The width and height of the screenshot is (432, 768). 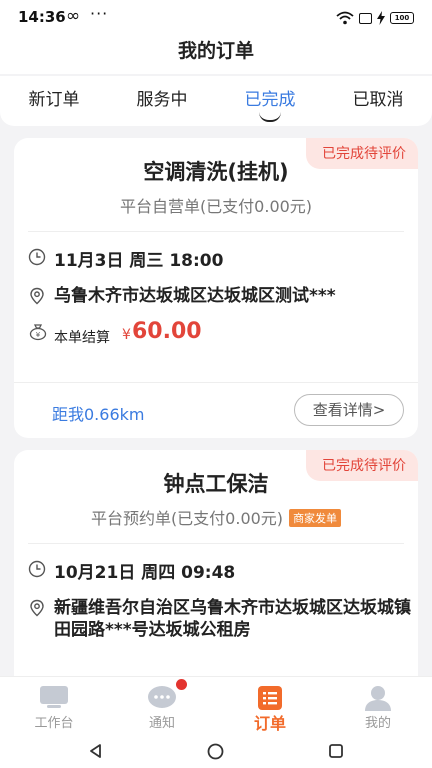 What do you see at coordinates (73, 16) in the screenshot?
I see `infinity-icon: ∞` at bounding box center [73, 16].